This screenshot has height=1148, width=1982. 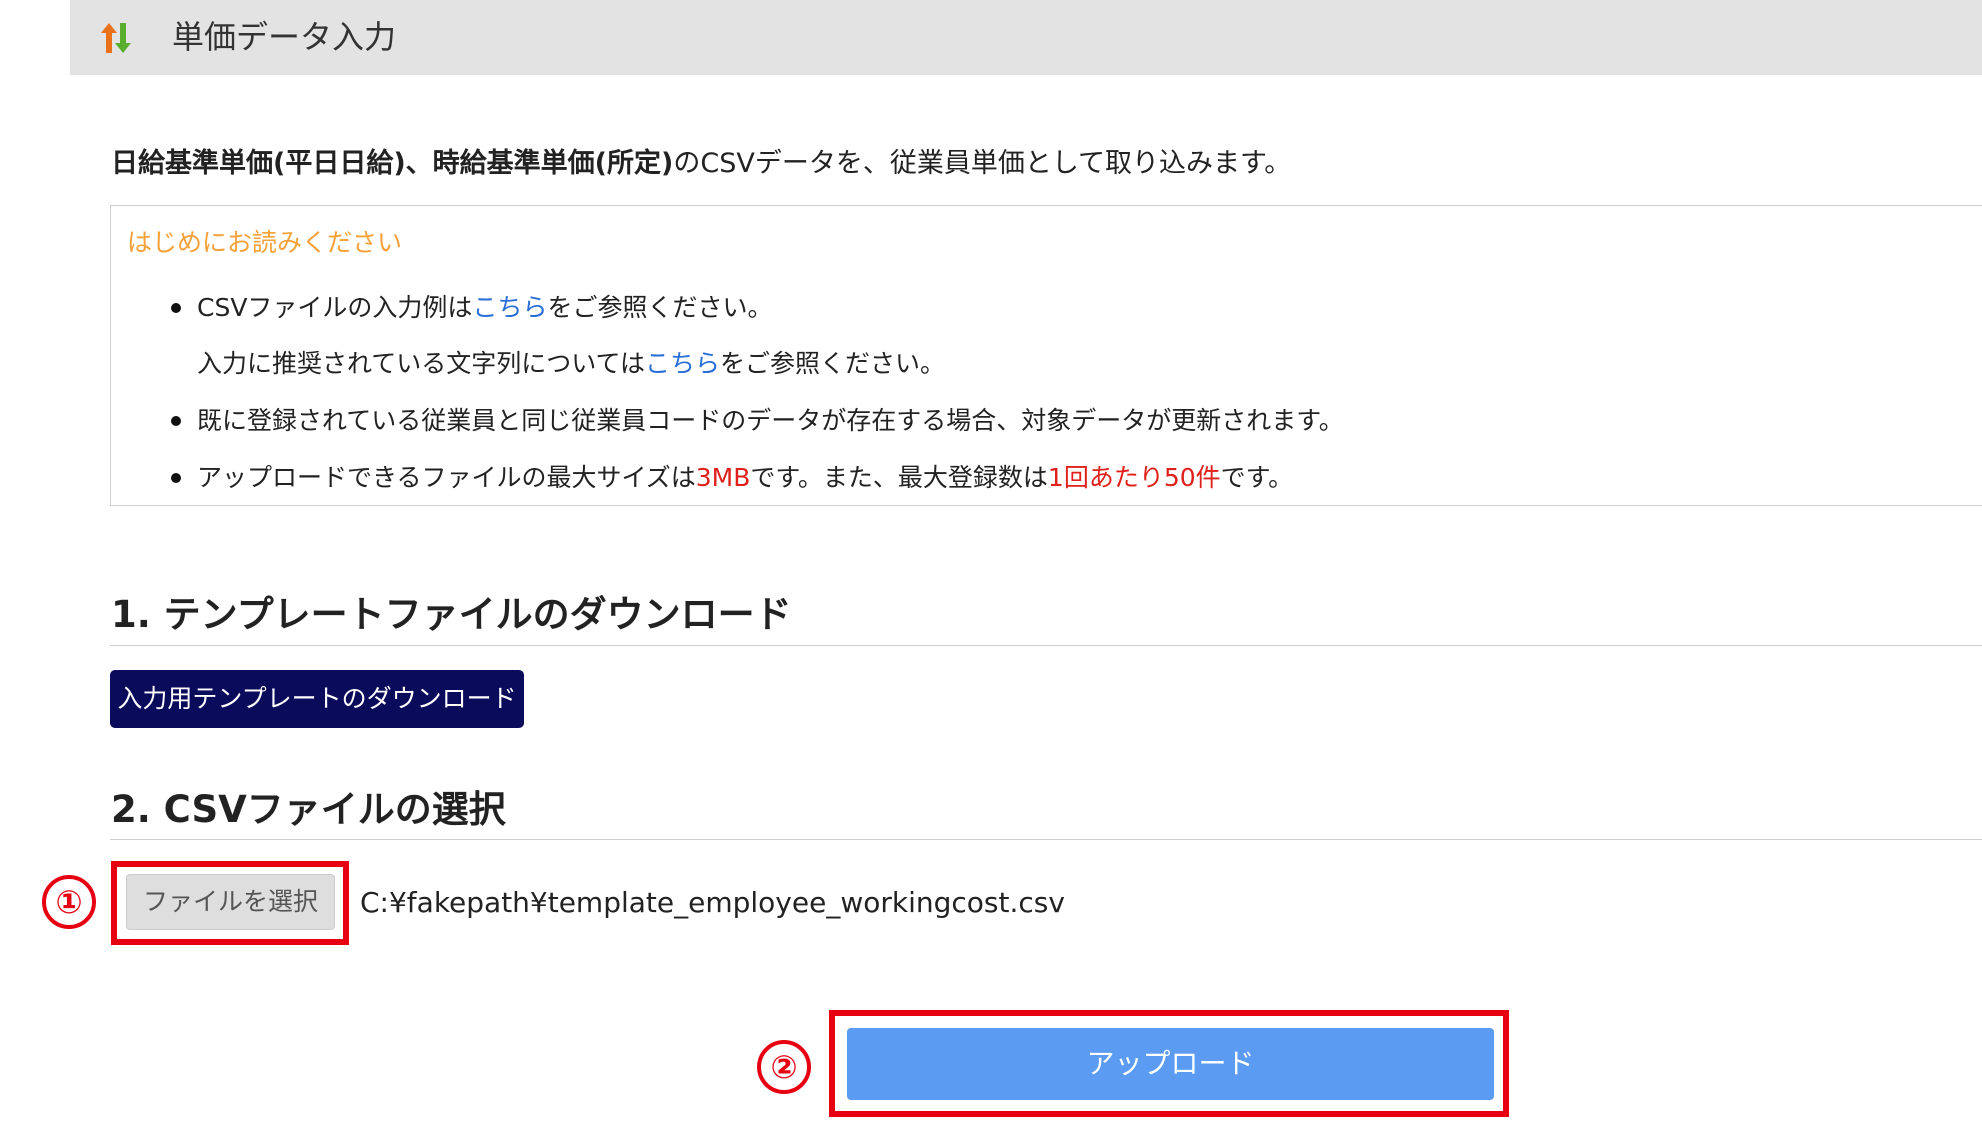 I want to click on sort-arrows-icon, so click(x=116, y=38).